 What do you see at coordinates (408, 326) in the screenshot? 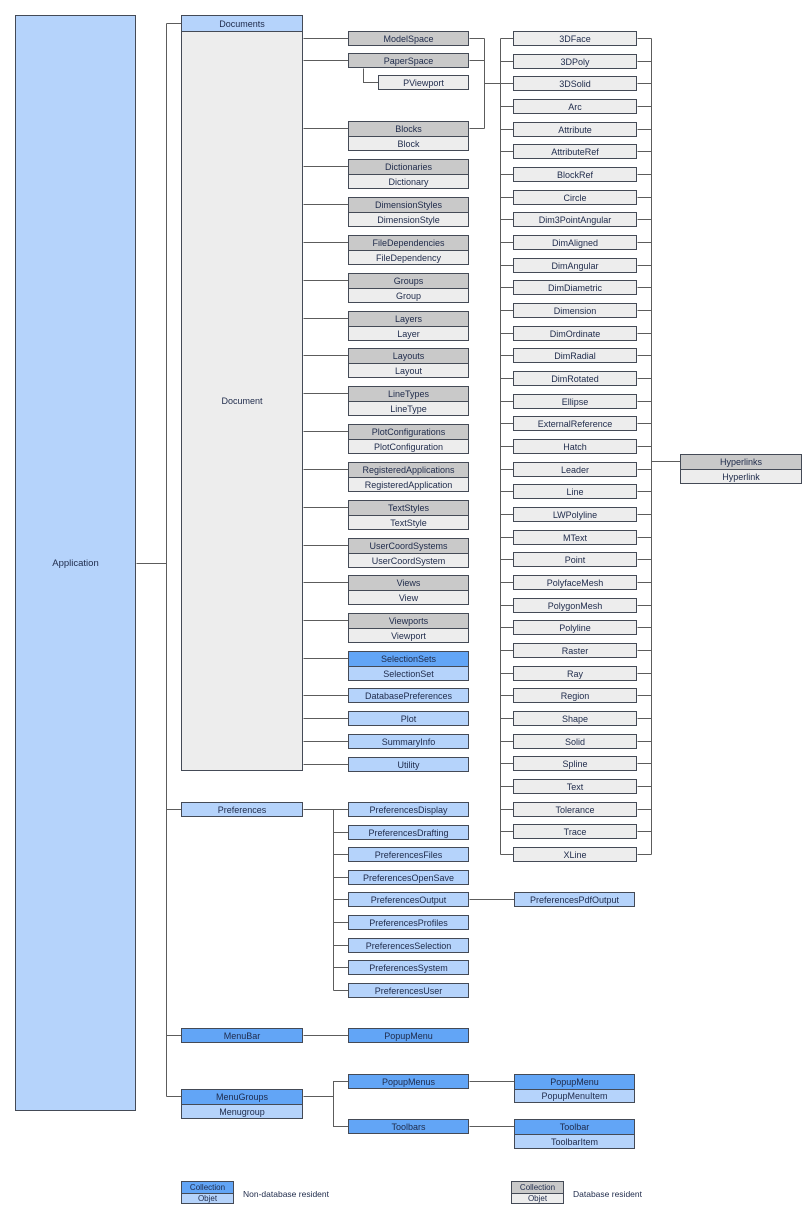
I see `layers-node: Layers Layer` at bounding box center [408, 326].